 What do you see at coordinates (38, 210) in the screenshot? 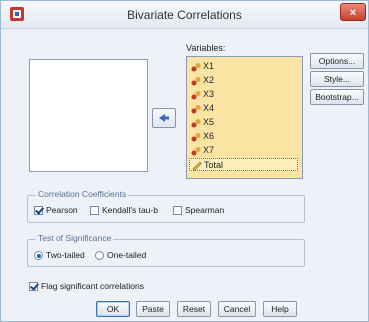
I see `pearson-checkbox` at bounding box center [38, 210].